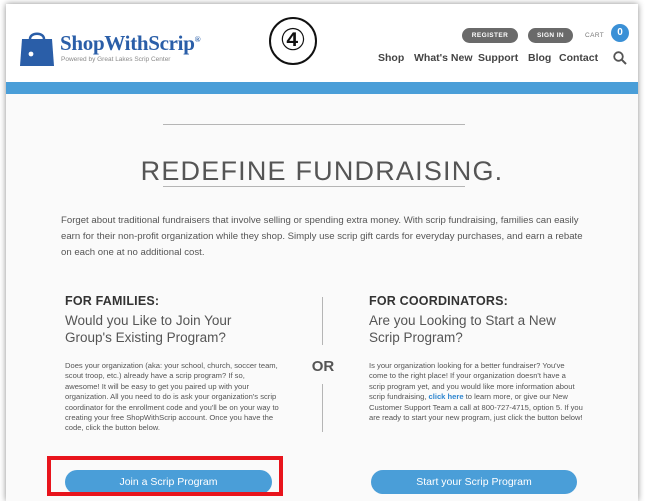 The image size is (645, 501). I want to click on logo-name: ShopWithScrip®, so click(130, 43).